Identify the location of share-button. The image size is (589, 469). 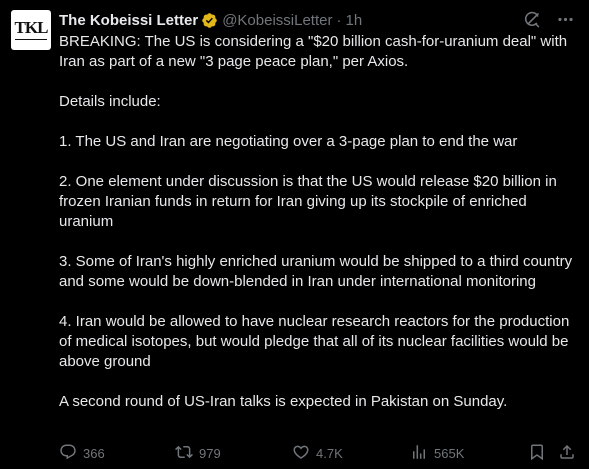
(567, 453).